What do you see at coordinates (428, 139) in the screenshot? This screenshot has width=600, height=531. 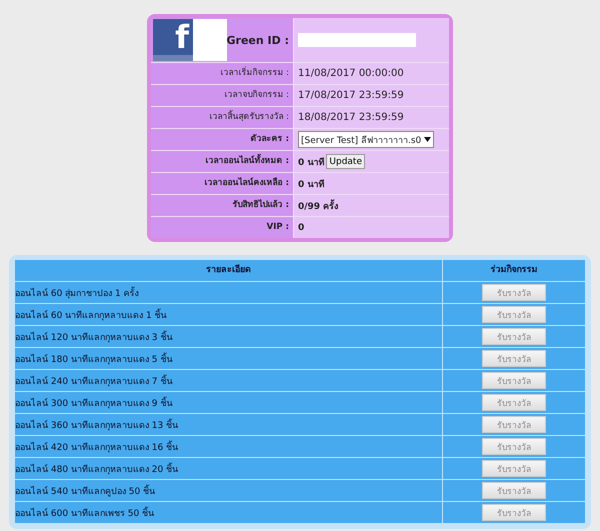 I see `dropdown-arrow-icon` at bounding box center [428, 139].